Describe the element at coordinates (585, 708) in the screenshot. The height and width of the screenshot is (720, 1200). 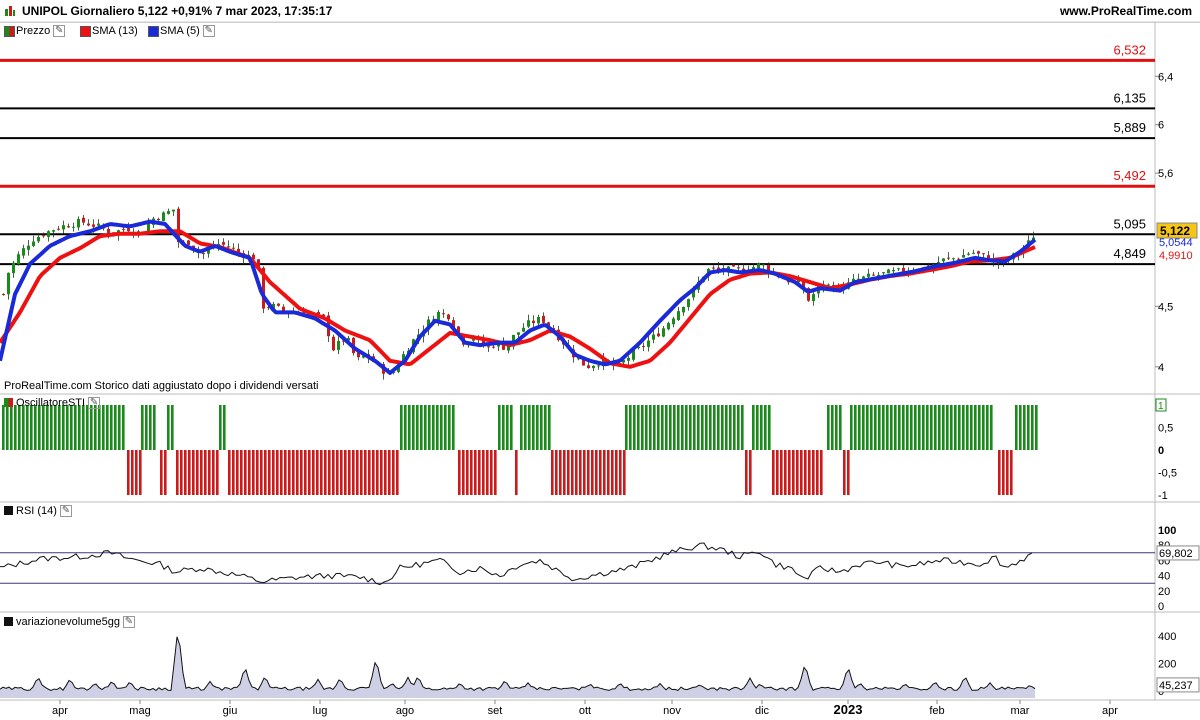
I see `x-axis: apr mag giu lug ago set ott nov dic 2023 feb mar apr` at that location.